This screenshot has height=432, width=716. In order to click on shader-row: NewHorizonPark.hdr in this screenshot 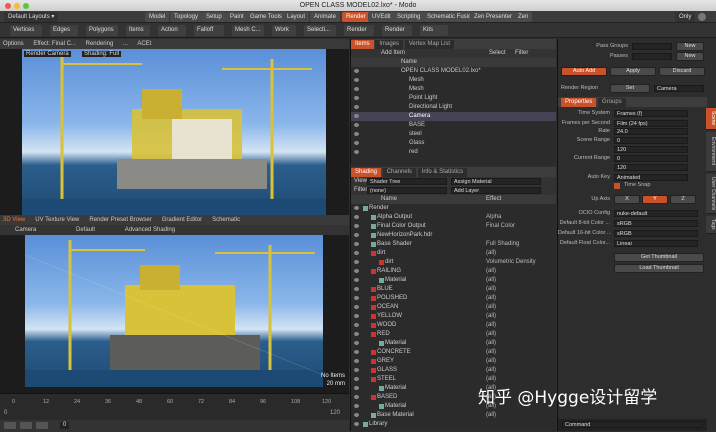, I will do `click(453, 235)`.